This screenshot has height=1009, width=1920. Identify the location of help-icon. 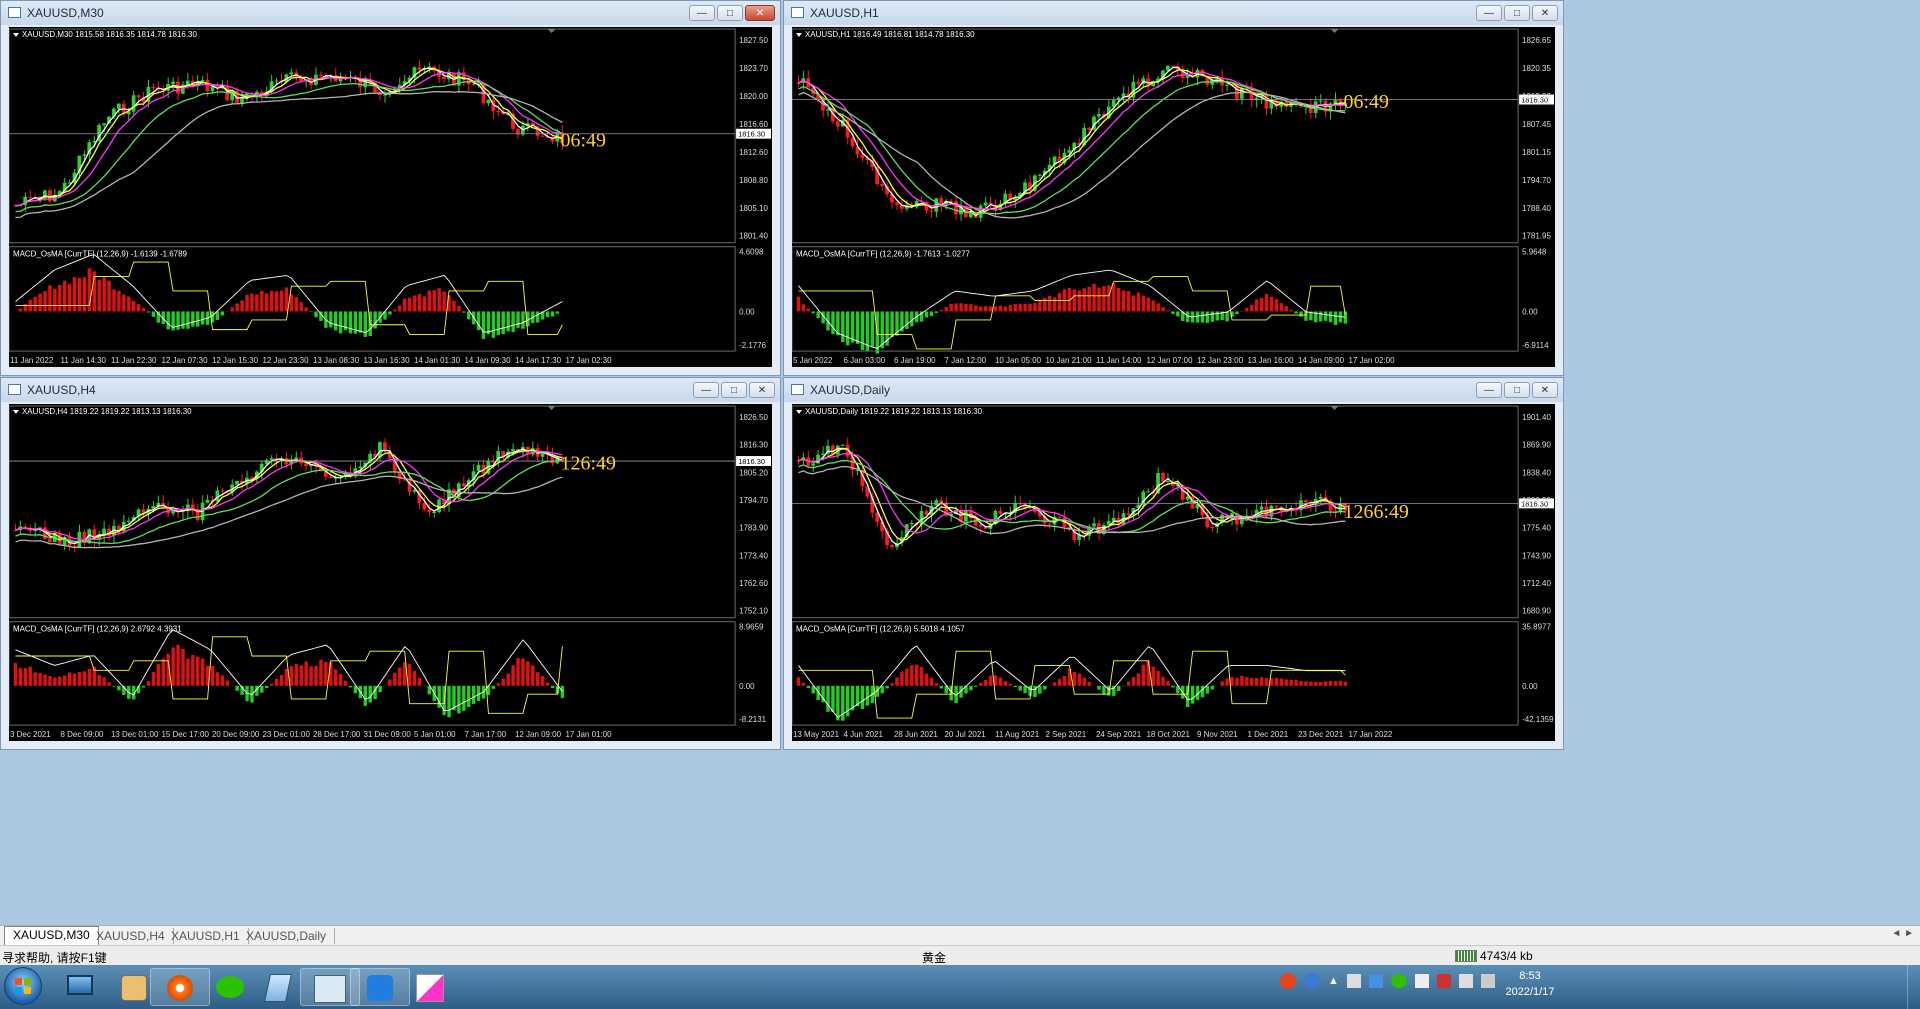
(1312, 981).